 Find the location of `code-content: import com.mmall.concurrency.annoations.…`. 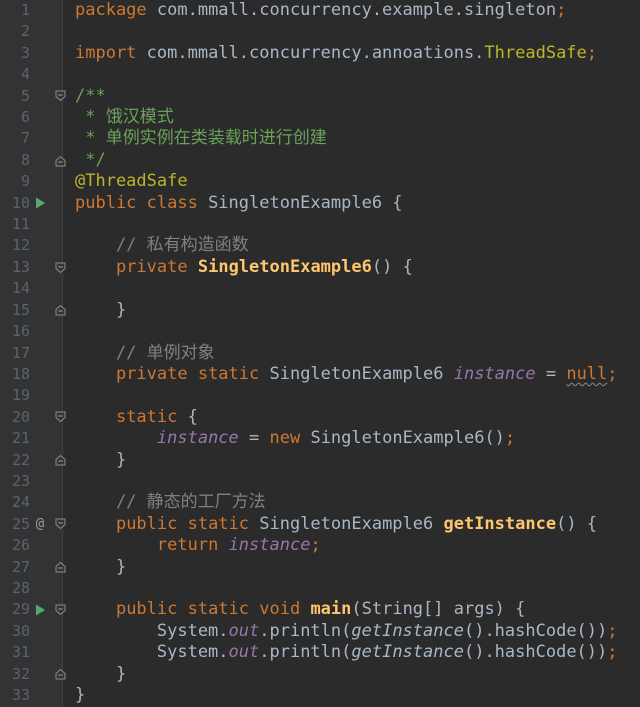

code-content: import com.mmall.concurrency.annoations.… is located at coordinates (351, 53).